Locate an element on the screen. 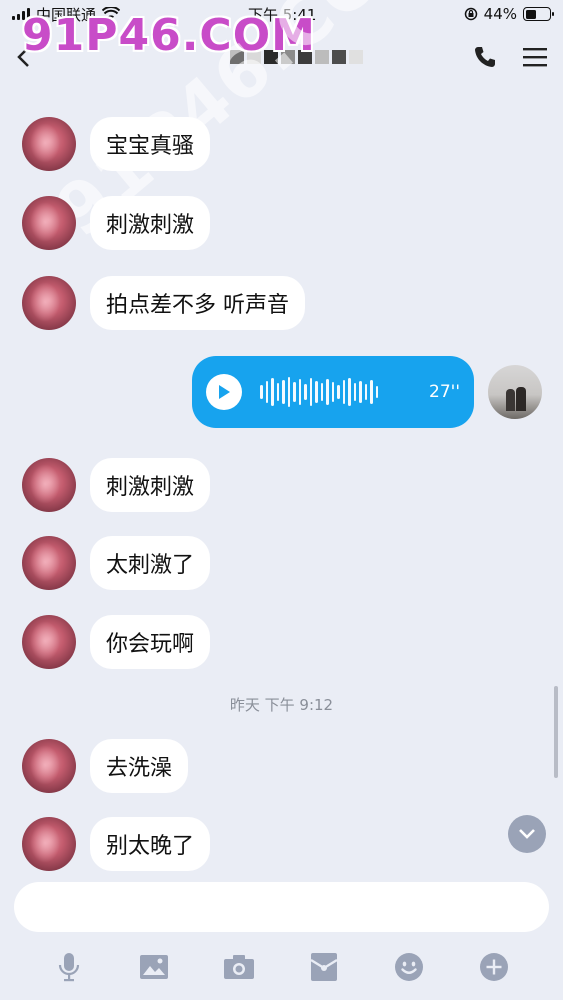  signal-icon is located at coordinates (21, 14).